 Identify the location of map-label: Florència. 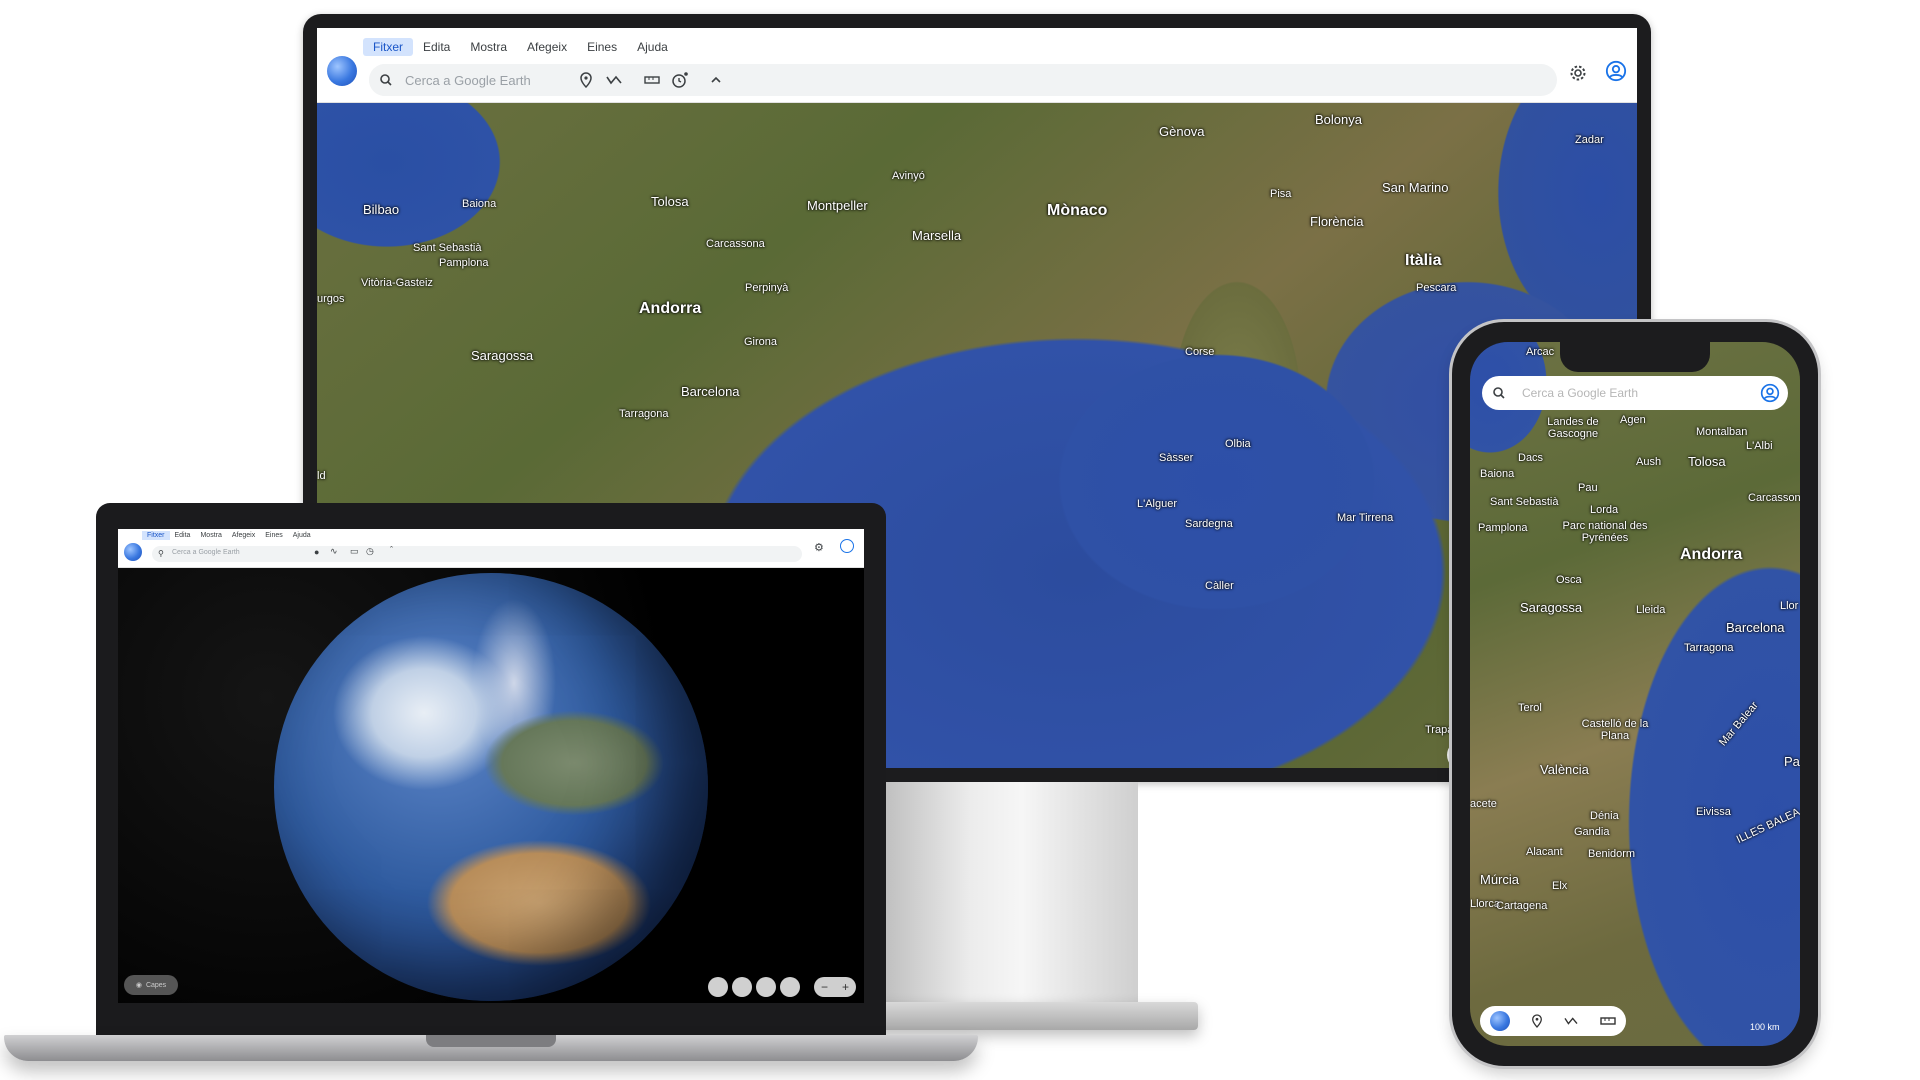
(1337, 221).